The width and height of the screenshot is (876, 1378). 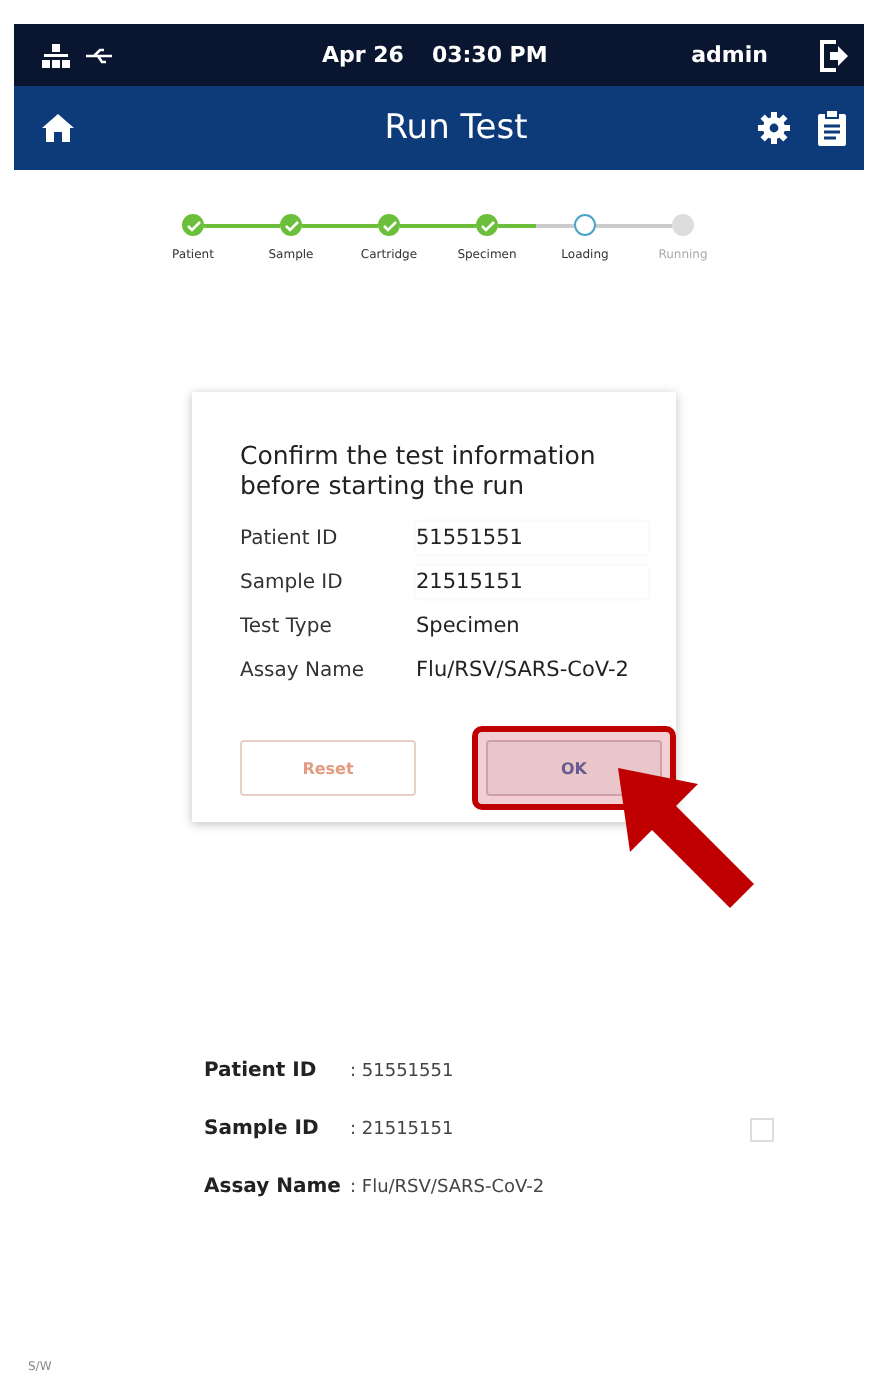 What do you see at coordinates (56, 55) in the screenshot?
I see `network-icon` at bounding box center [56, 55].